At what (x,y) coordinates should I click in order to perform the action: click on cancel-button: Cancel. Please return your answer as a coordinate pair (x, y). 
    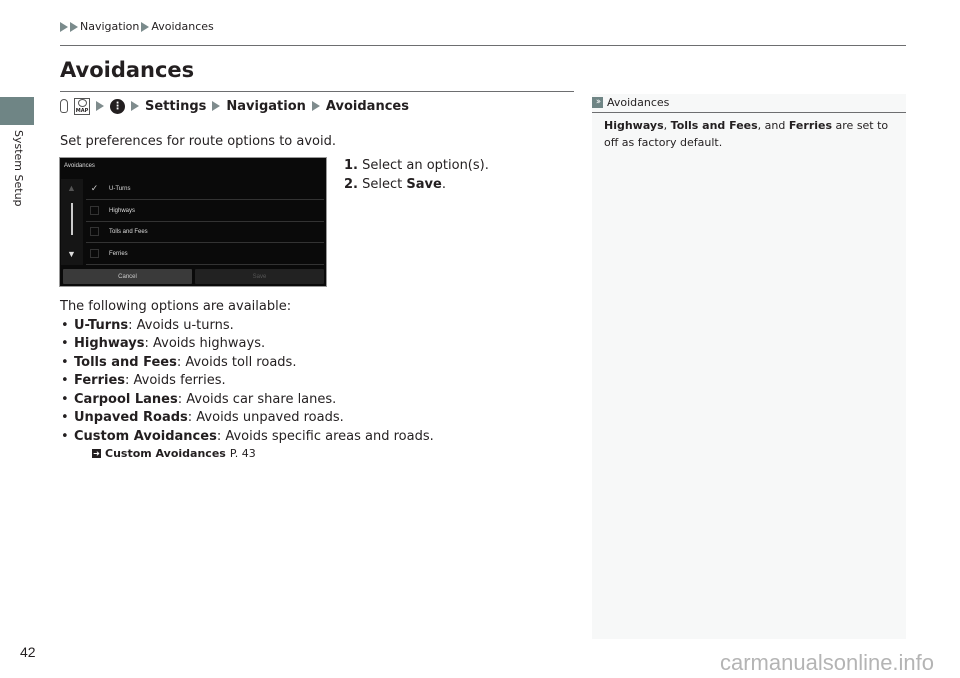
    Looking at the image, I should click on (127, 276).